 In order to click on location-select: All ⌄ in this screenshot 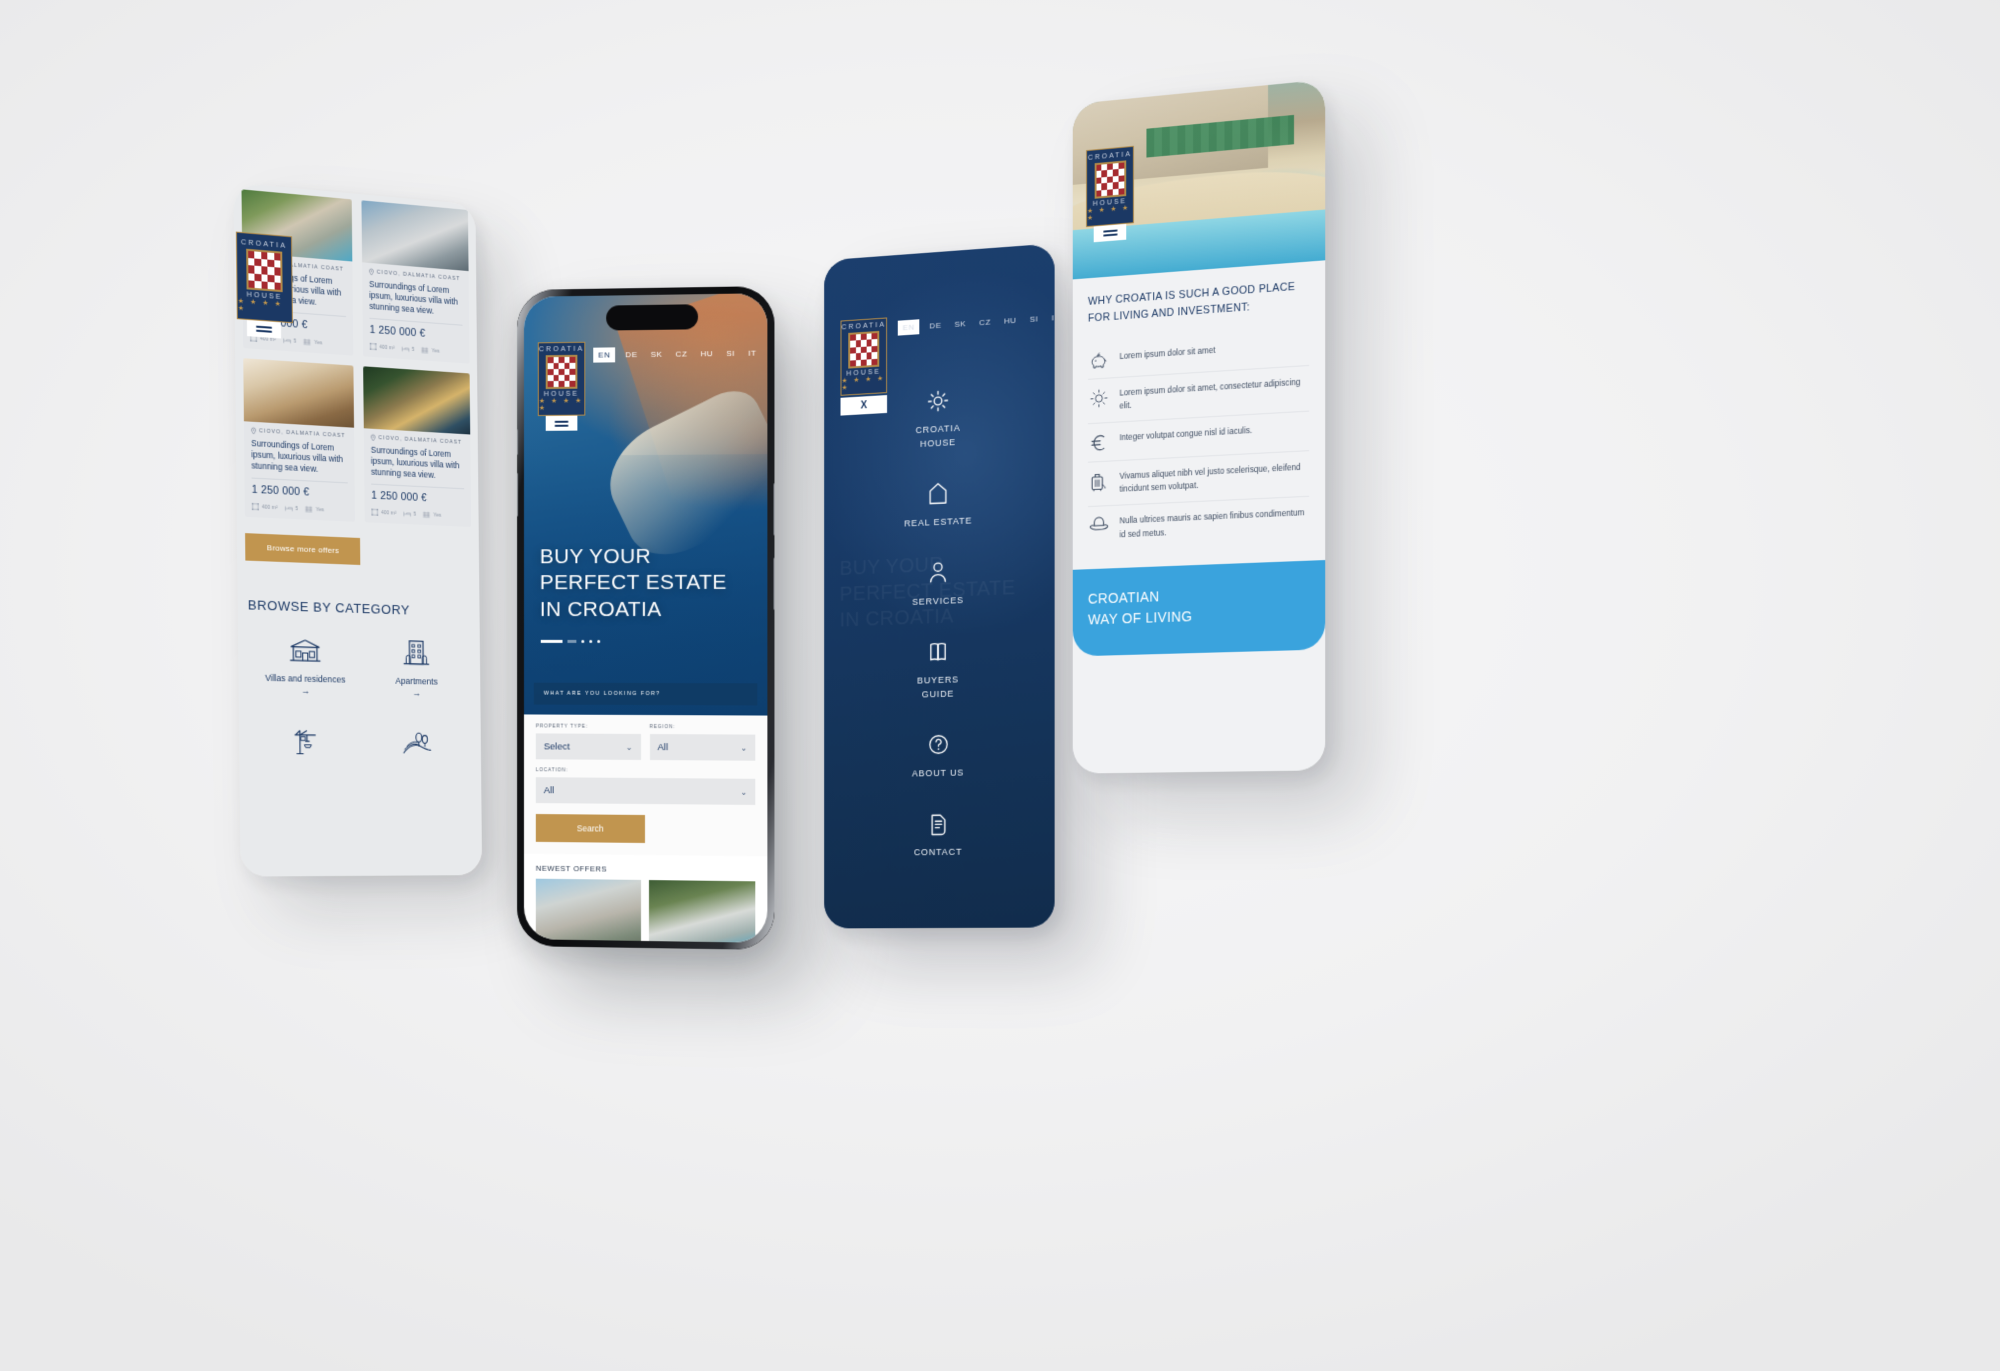, I will do `click(645, 791)`.